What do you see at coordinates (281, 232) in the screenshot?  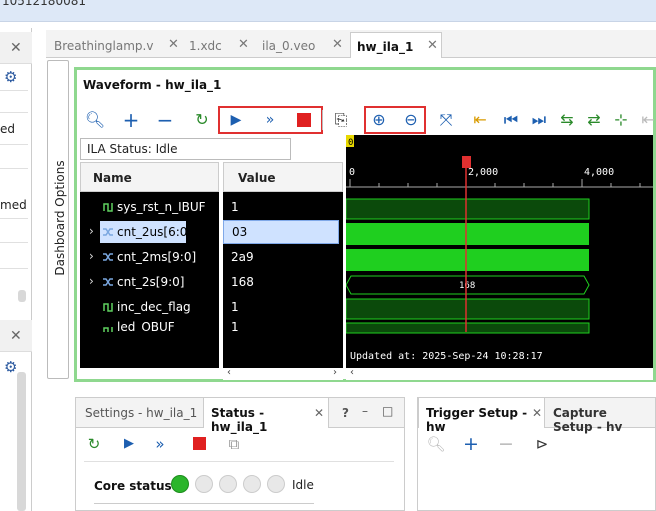 I see `value-row: 03` at bounding box center [281, 232].